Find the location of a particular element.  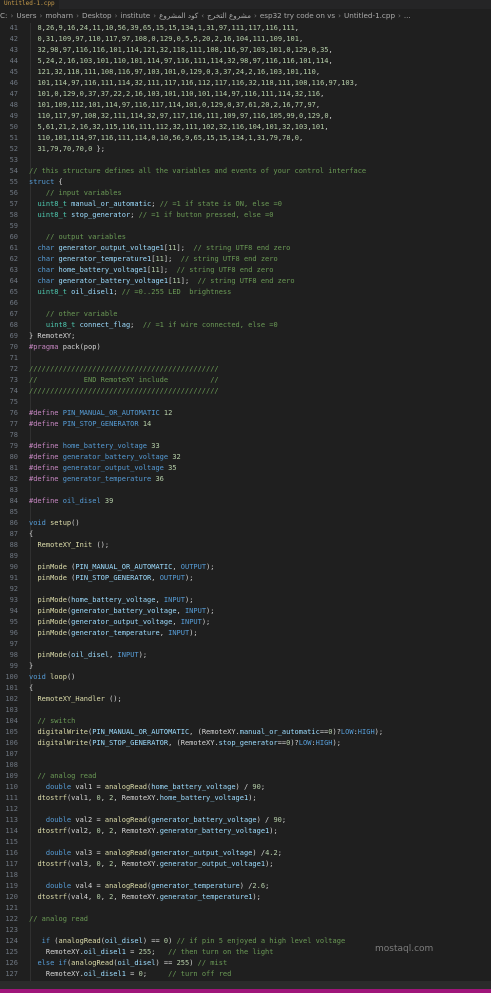

code-line: 59 is located at coordinates (245, 226).